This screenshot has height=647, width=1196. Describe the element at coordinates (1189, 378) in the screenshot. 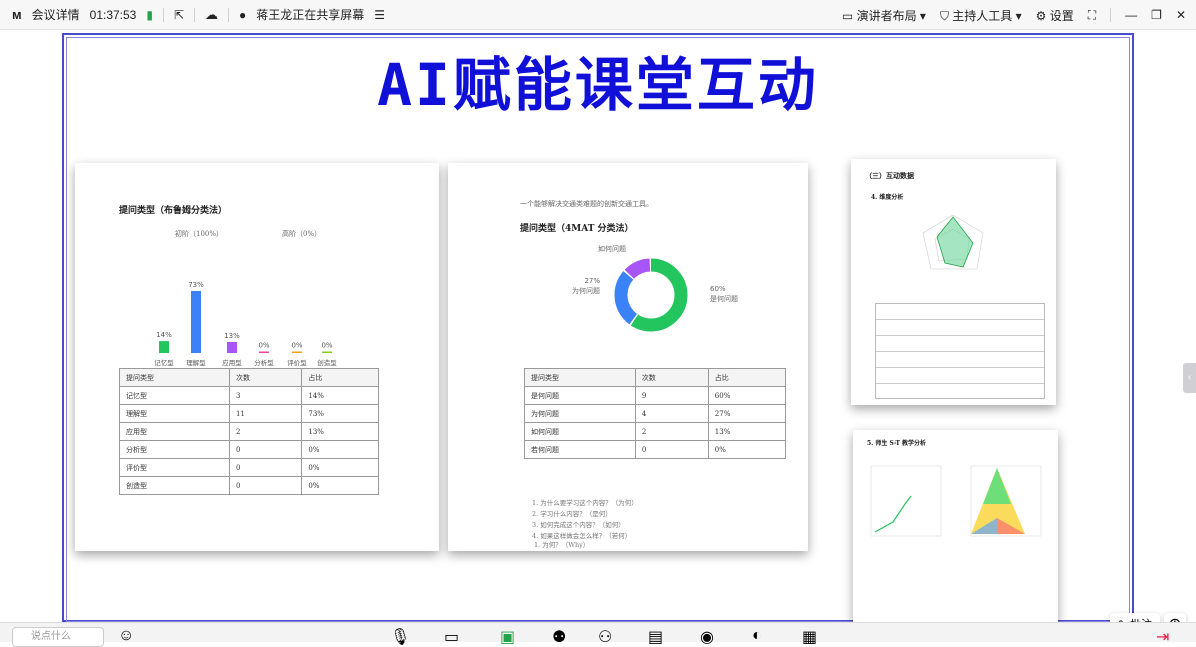

I see `side-panel-toggle: ‹` at that location.